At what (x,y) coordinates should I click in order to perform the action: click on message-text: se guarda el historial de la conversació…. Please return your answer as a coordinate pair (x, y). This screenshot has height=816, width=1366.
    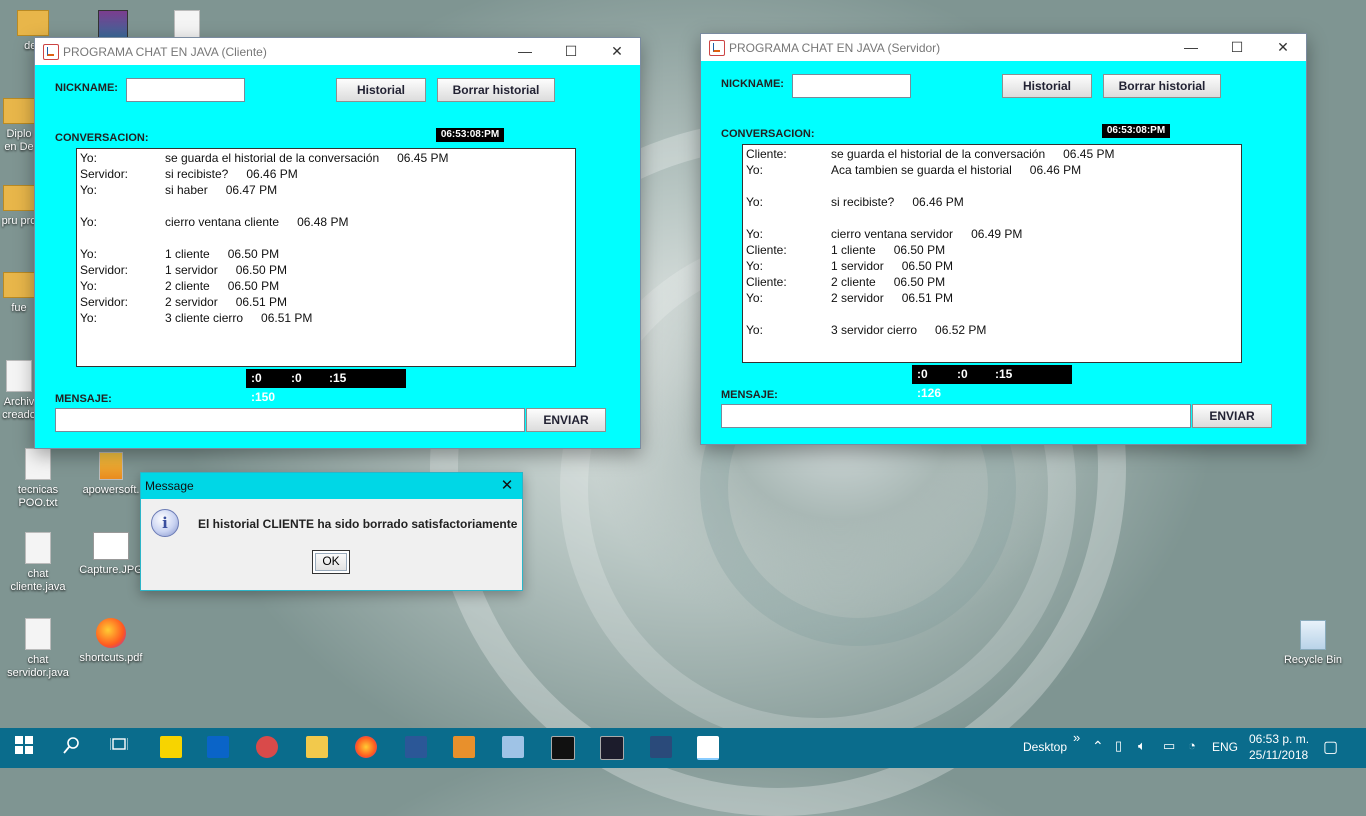
    Looking at the image, I should click on (973, 154).